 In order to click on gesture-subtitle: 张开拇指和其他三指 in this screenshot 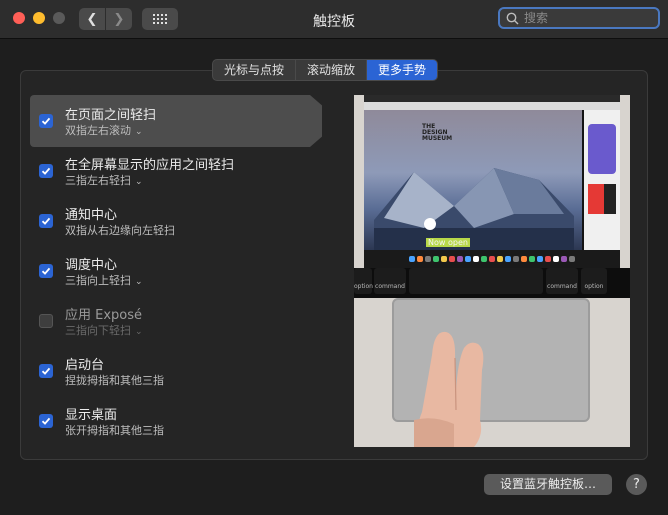, I will do `click(114, 430)`.